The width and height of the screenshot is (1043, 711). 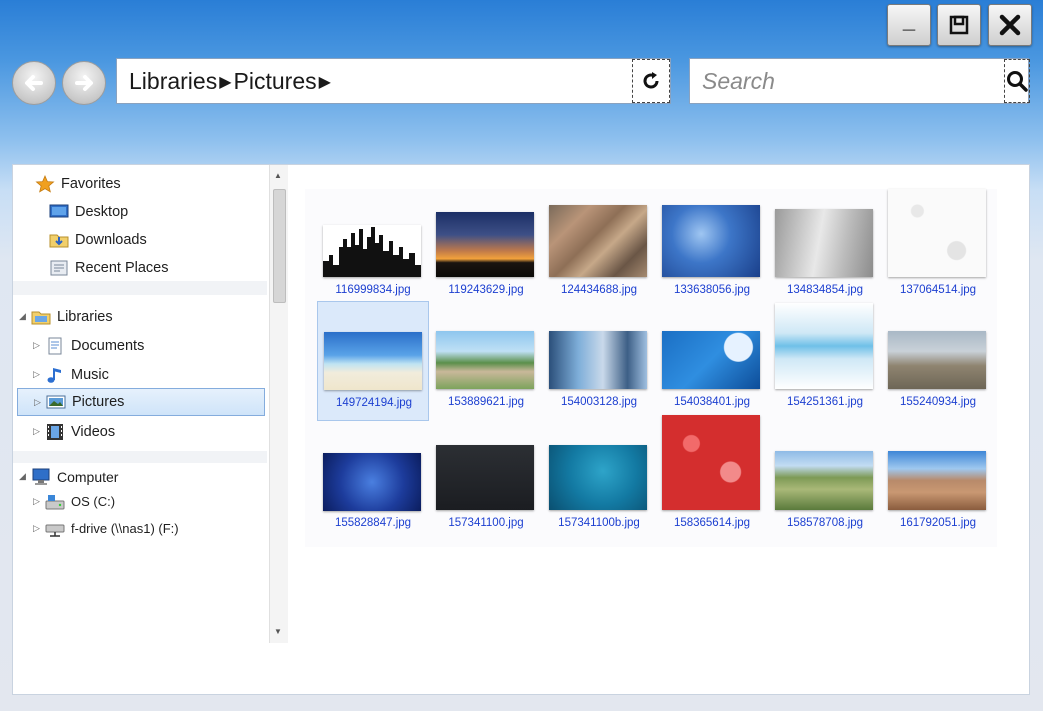 What do you see at coordinates (712, 249) in the screenshot?
I see `file-tile: 133638056.jpg` at bounding box center [712, 249].